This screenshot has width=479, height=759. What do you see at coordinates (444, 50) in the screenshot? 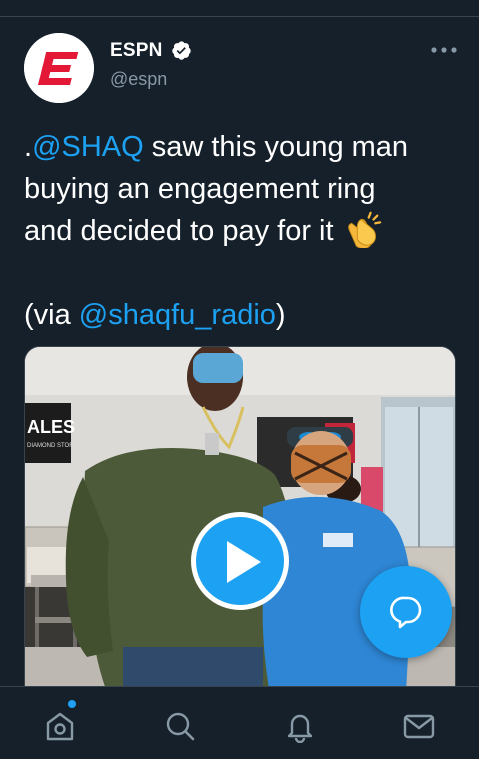
I see `more-options-icon` at bounding box center [444, 50].